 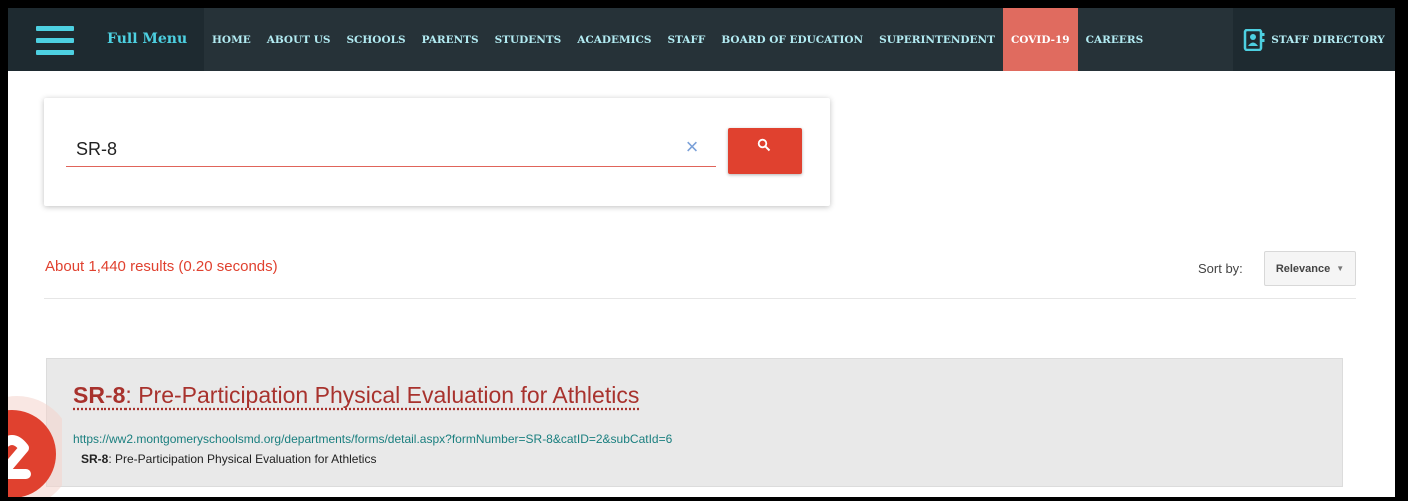 What do you see at coordinates (1340, 268) in the screenshot?
I see `chevron-down-icon: ▼` at bounding box center [1340, 268].